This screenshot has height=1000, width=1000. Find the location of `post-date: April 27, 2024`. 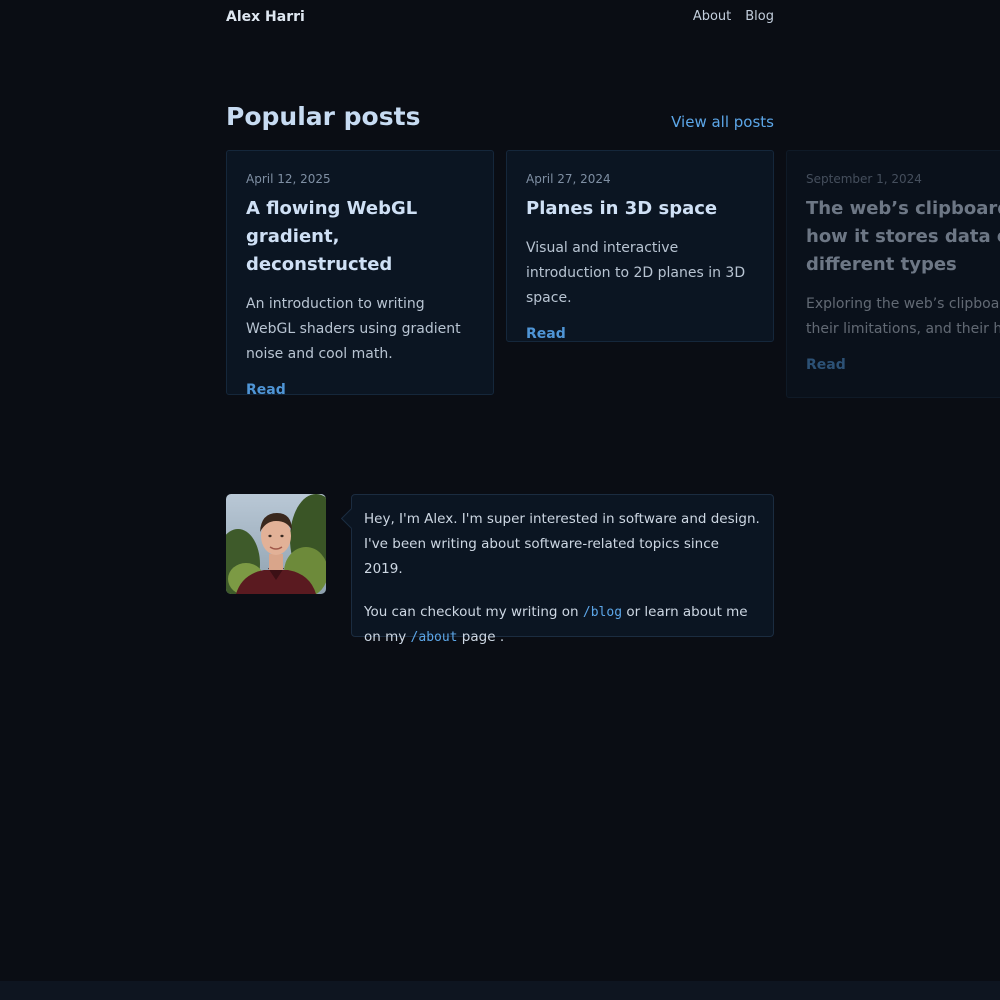

post-date: April 27, 2024 is located at coordinates (568, 179).